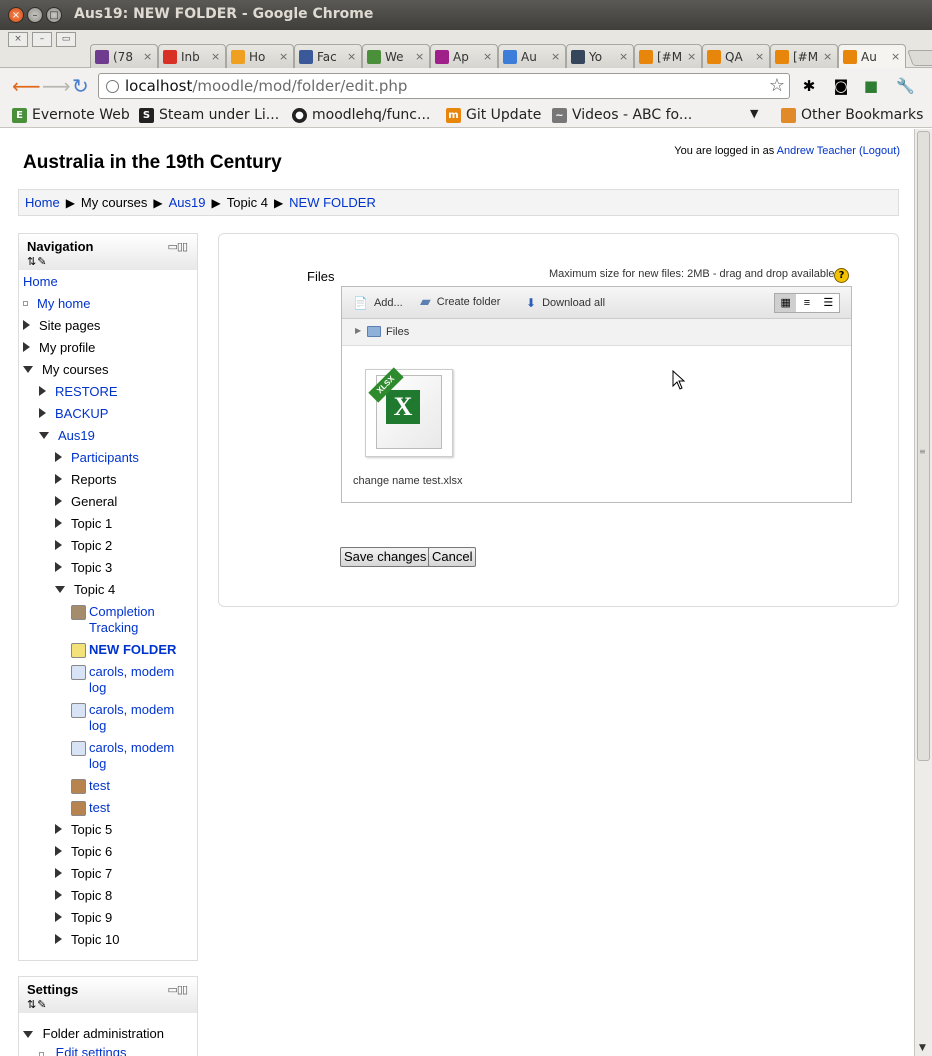 Image resolution: width=932 pixels, height=1056 pixels. Describe the element at coordinates (922, 1048) in the screenshot. I see `scroll-down-arrow-icon: ▼` at that location.